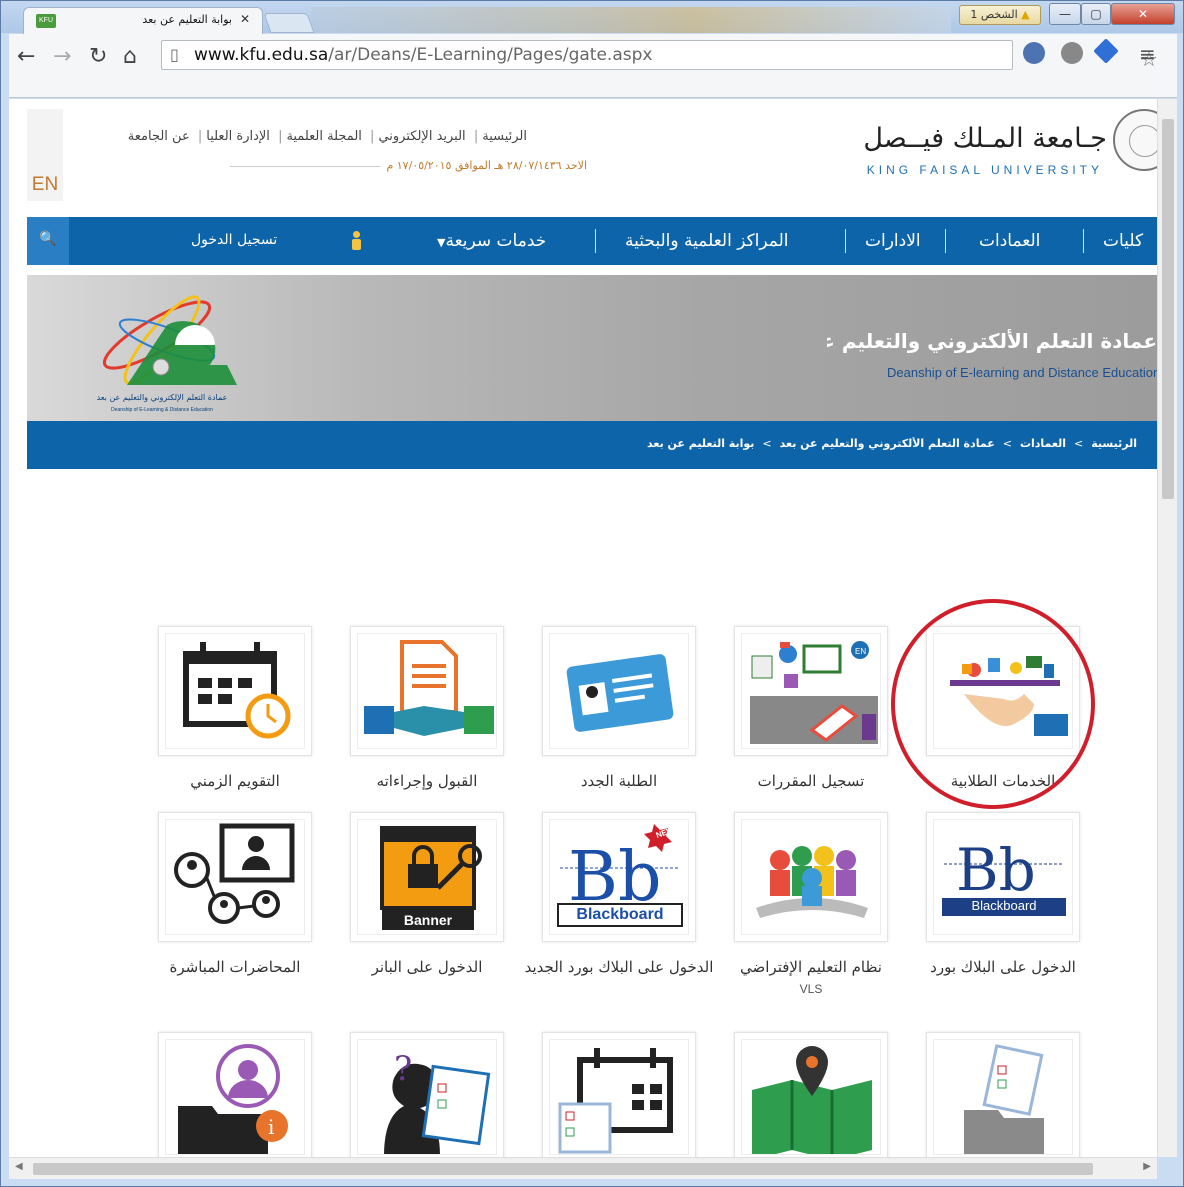  I want to click on search-icon: 🔍, so click(48, 241).